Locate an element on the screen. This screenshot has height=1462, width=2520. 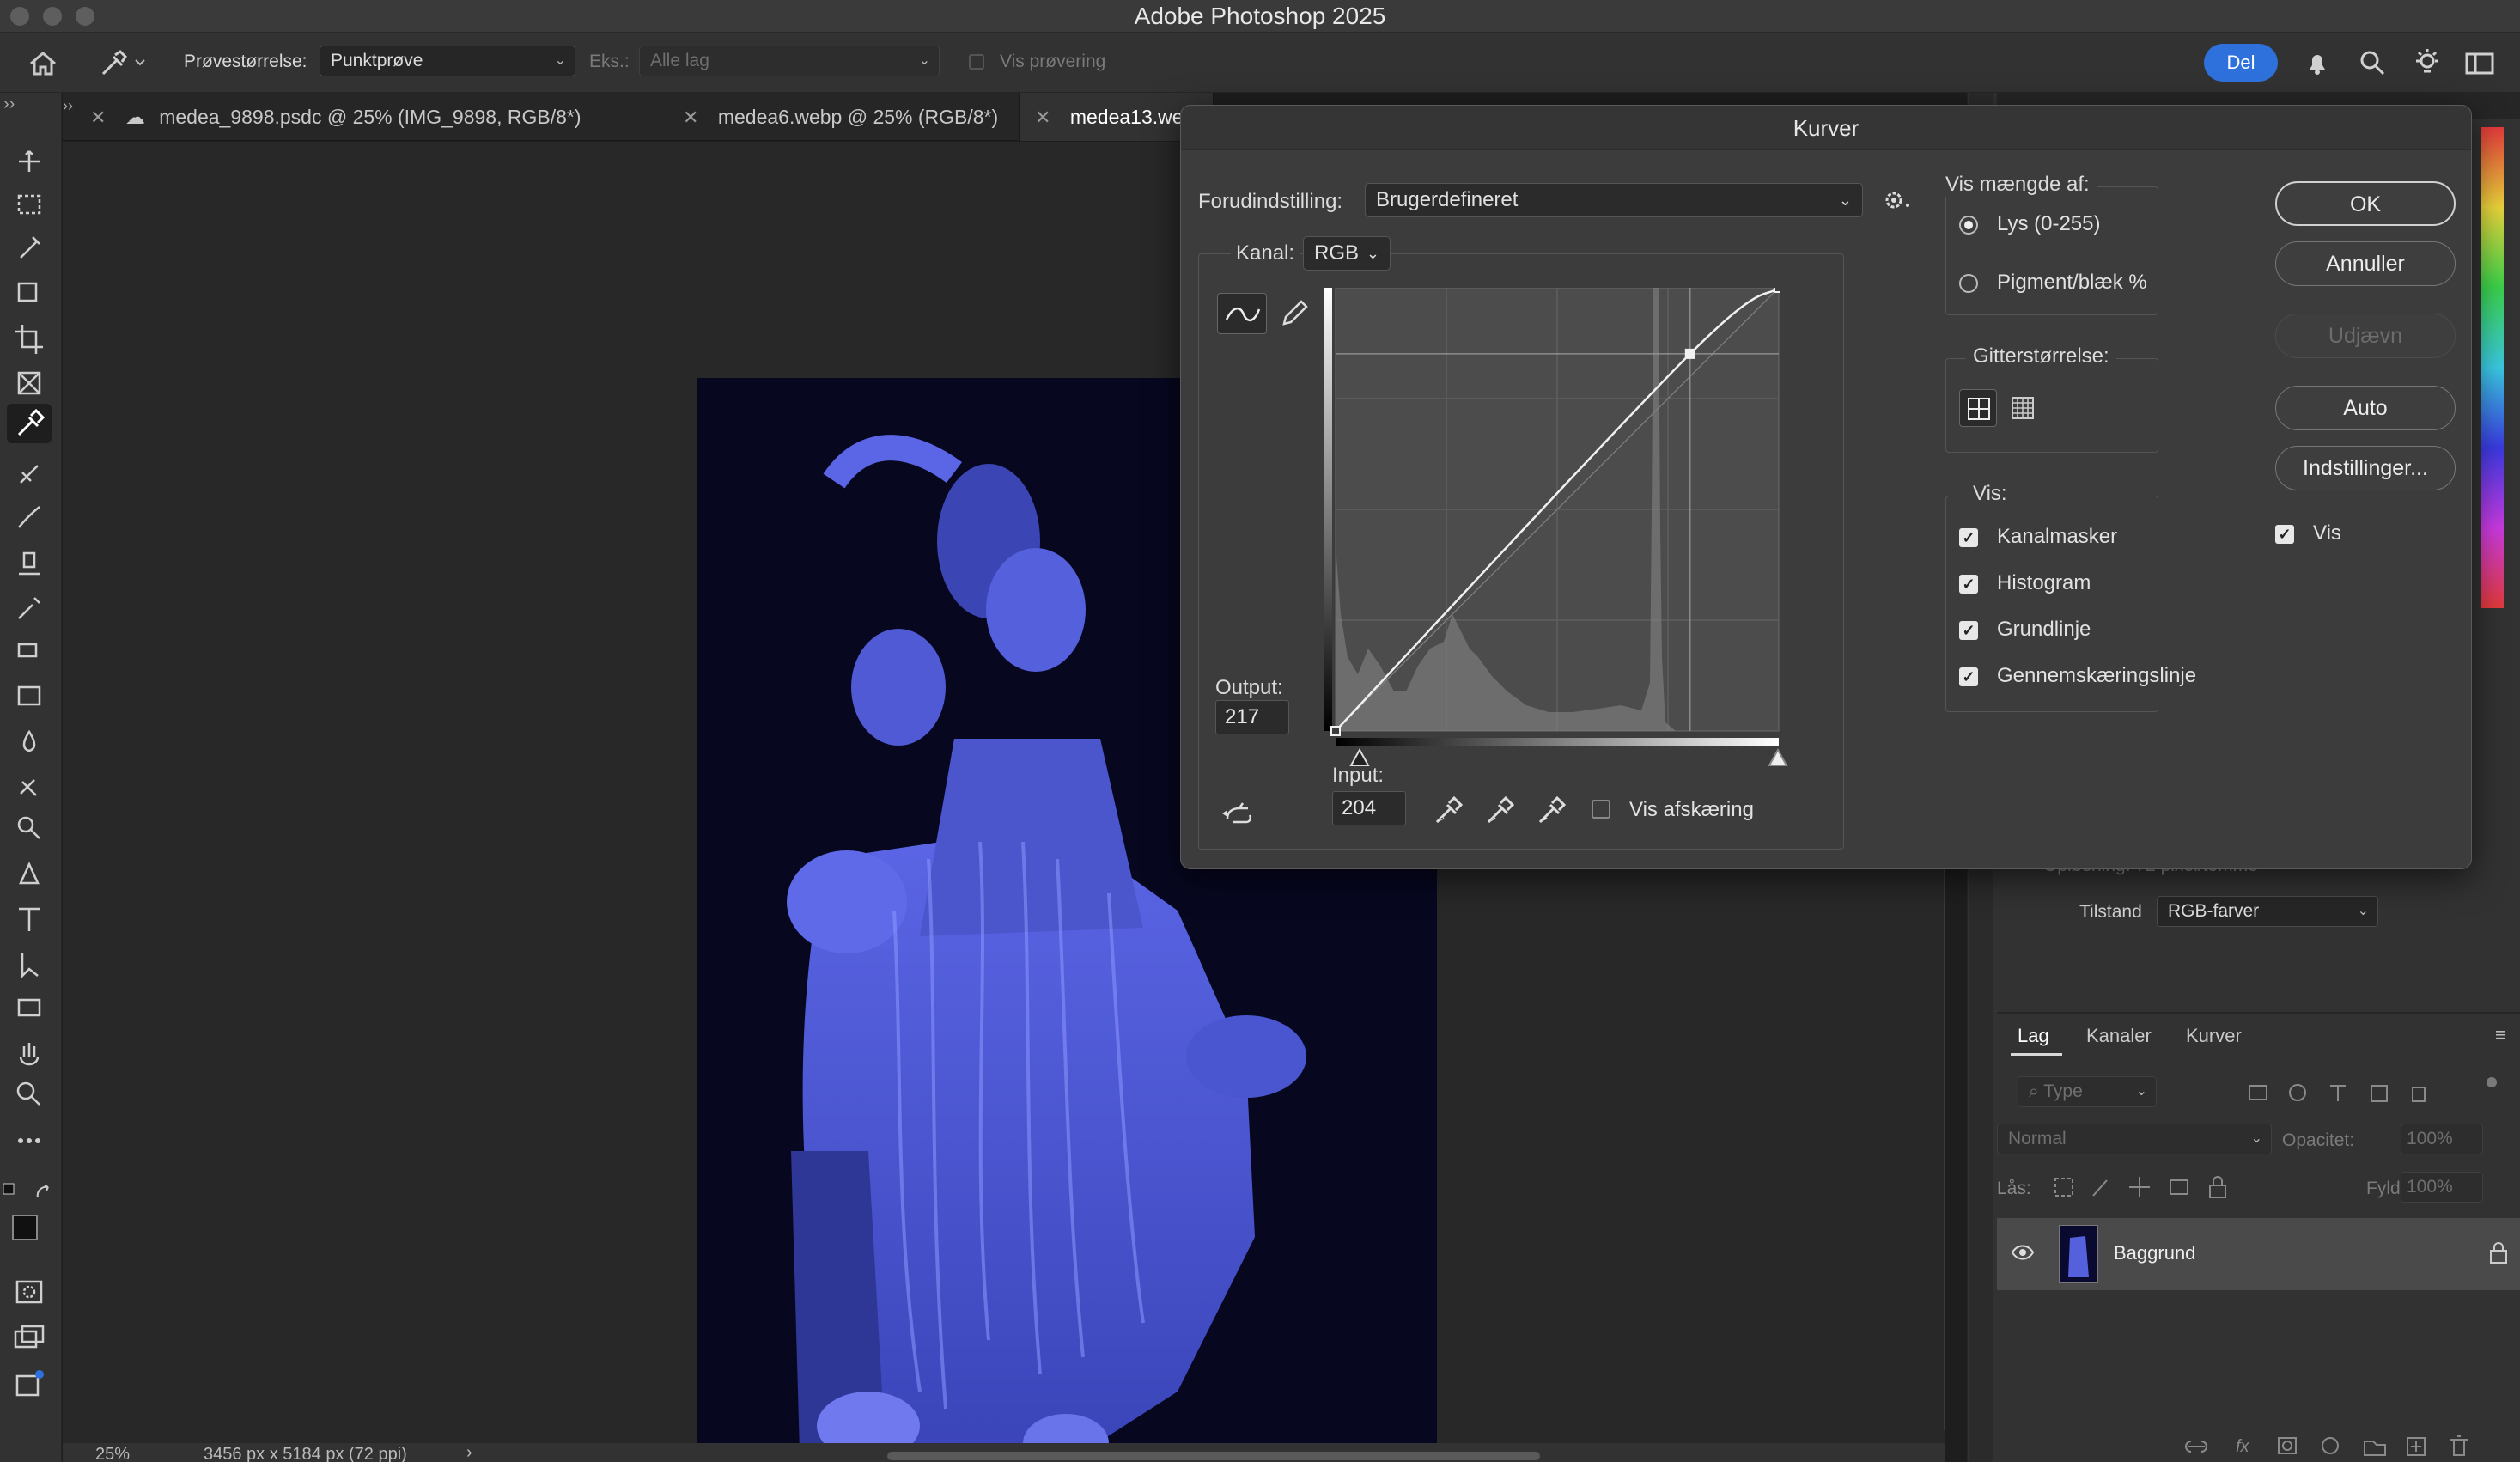
home-icon is located at coordinates (43, 64).